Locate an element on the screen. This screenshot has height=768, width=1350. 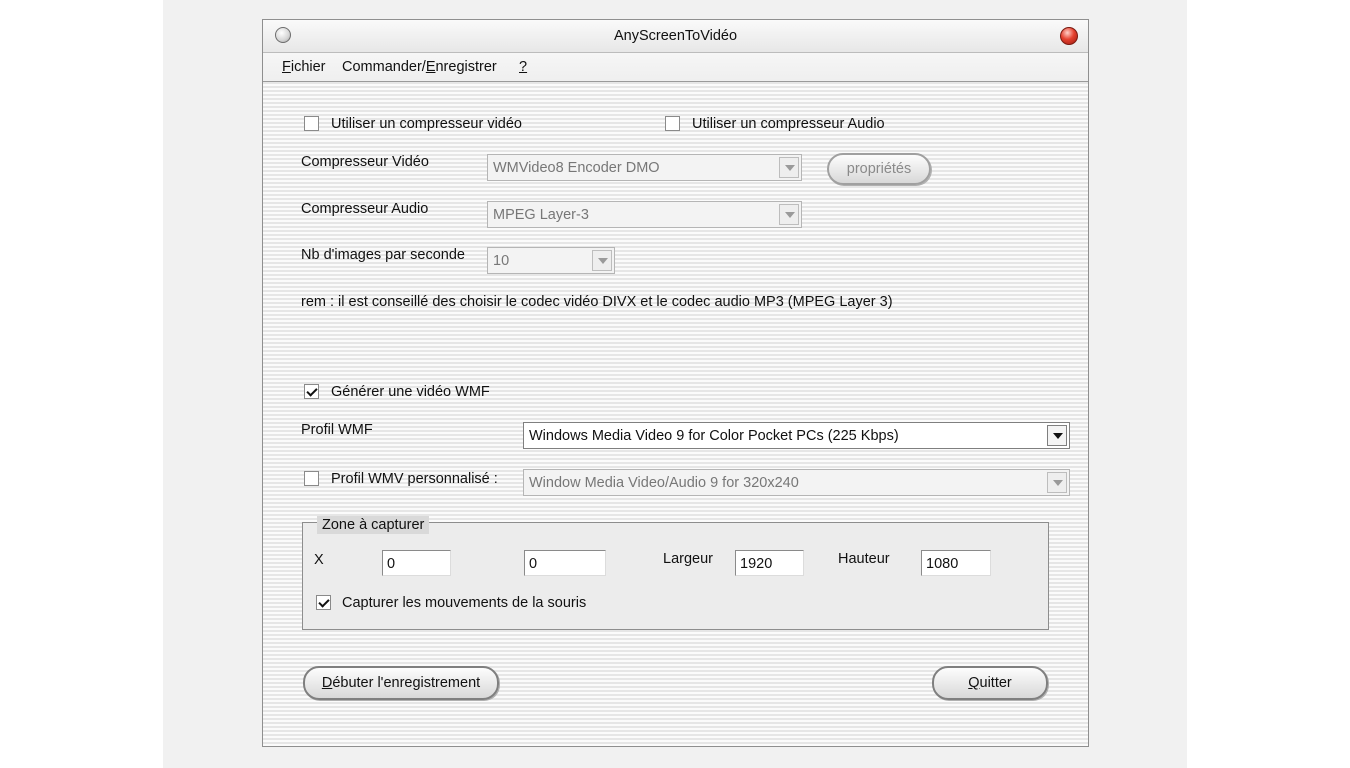
use-audio-compressor-checkbox is located at coordinates (672, 123).